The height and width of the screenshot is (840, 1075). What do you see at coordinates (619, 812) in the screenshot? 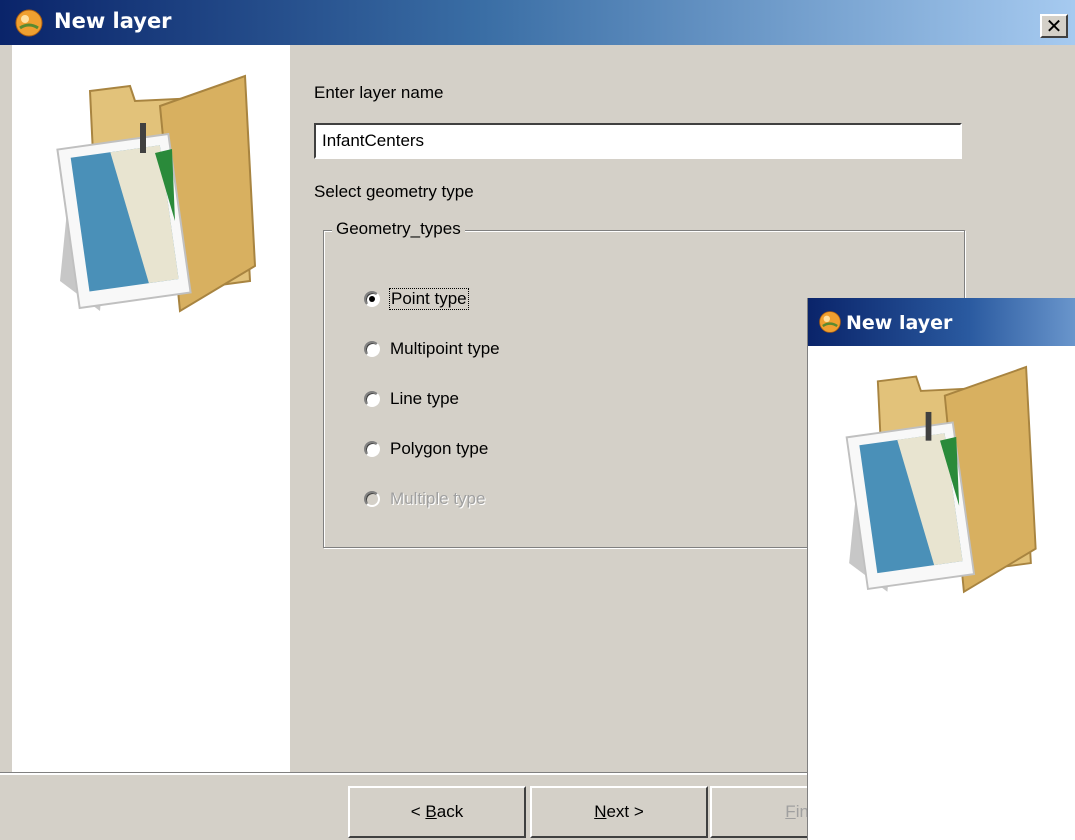
I see `next-button: Next >` at bounding box center [619, 812].